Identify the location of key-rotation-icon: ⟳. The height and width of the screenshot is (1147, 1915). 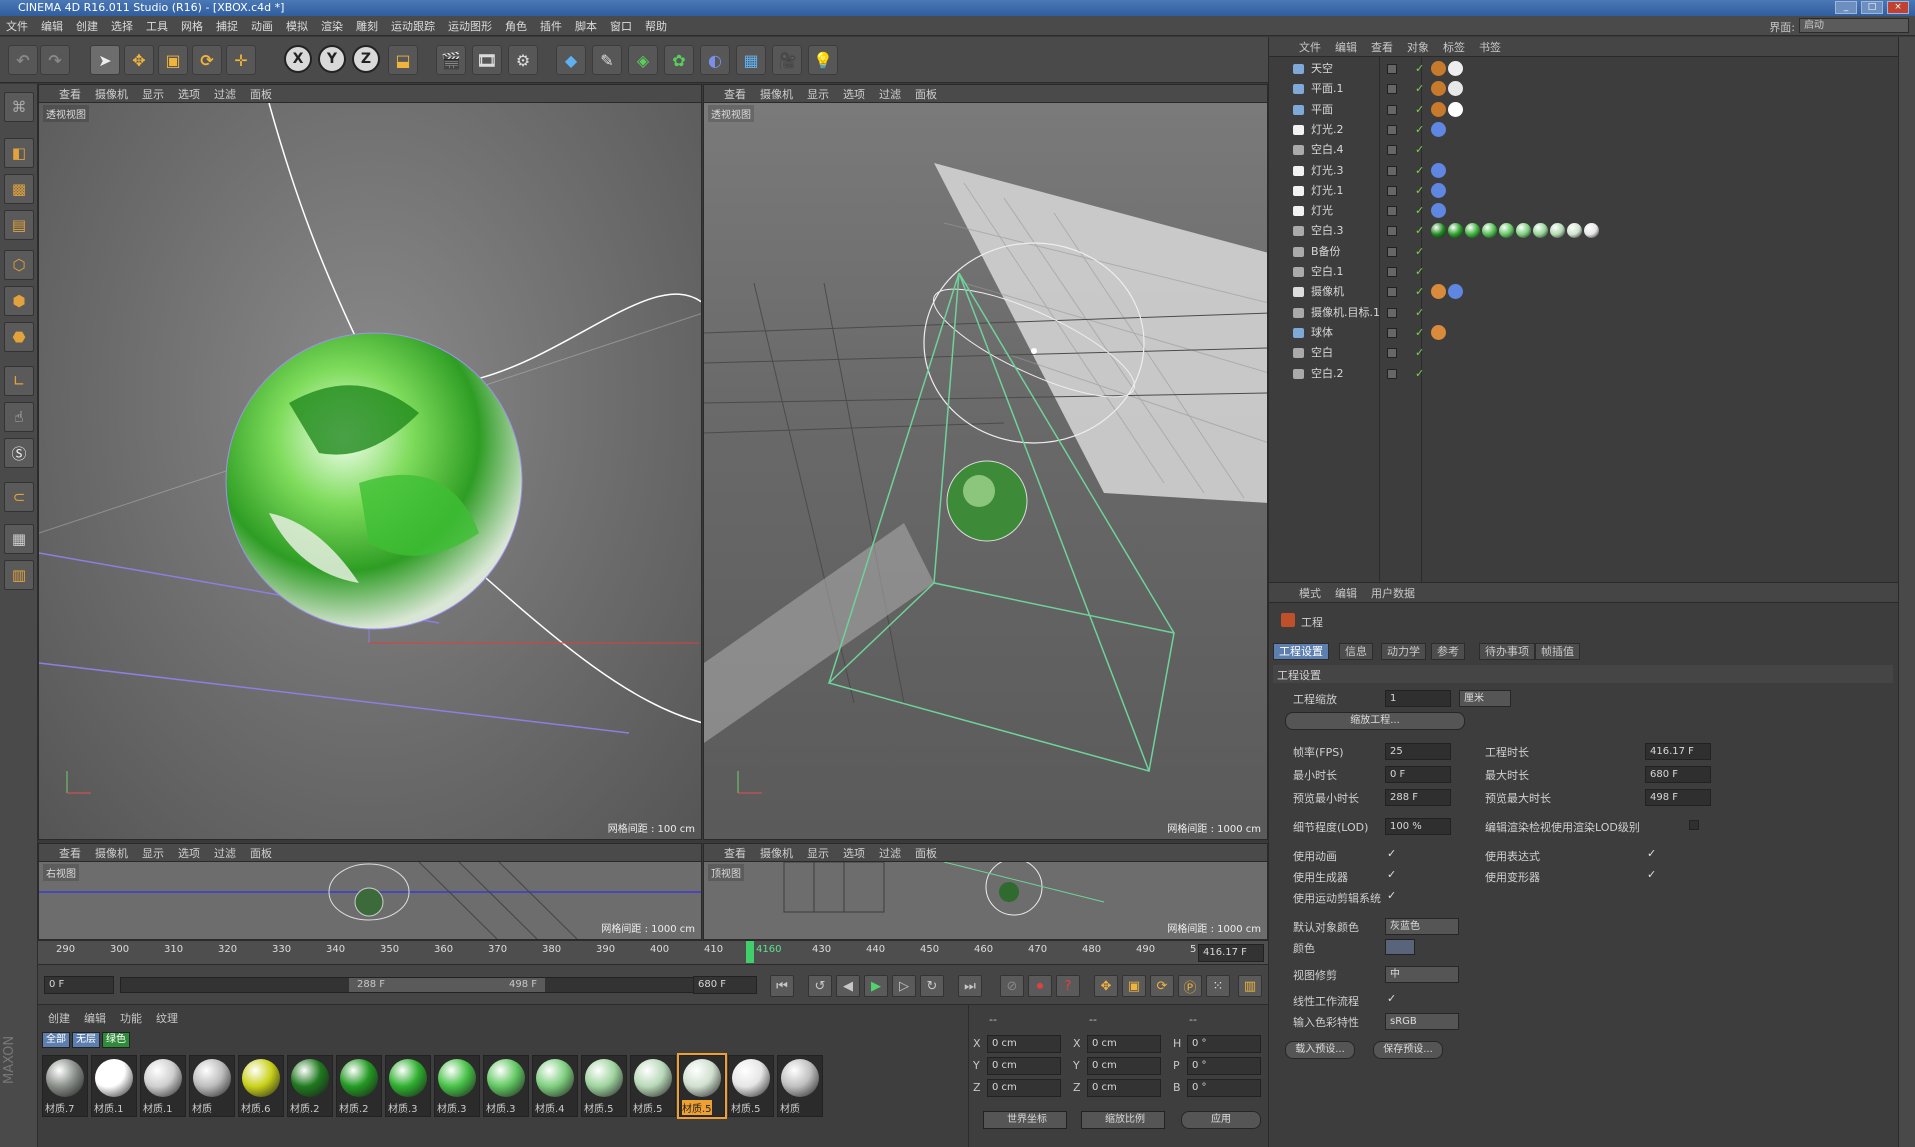
(1162, 986).